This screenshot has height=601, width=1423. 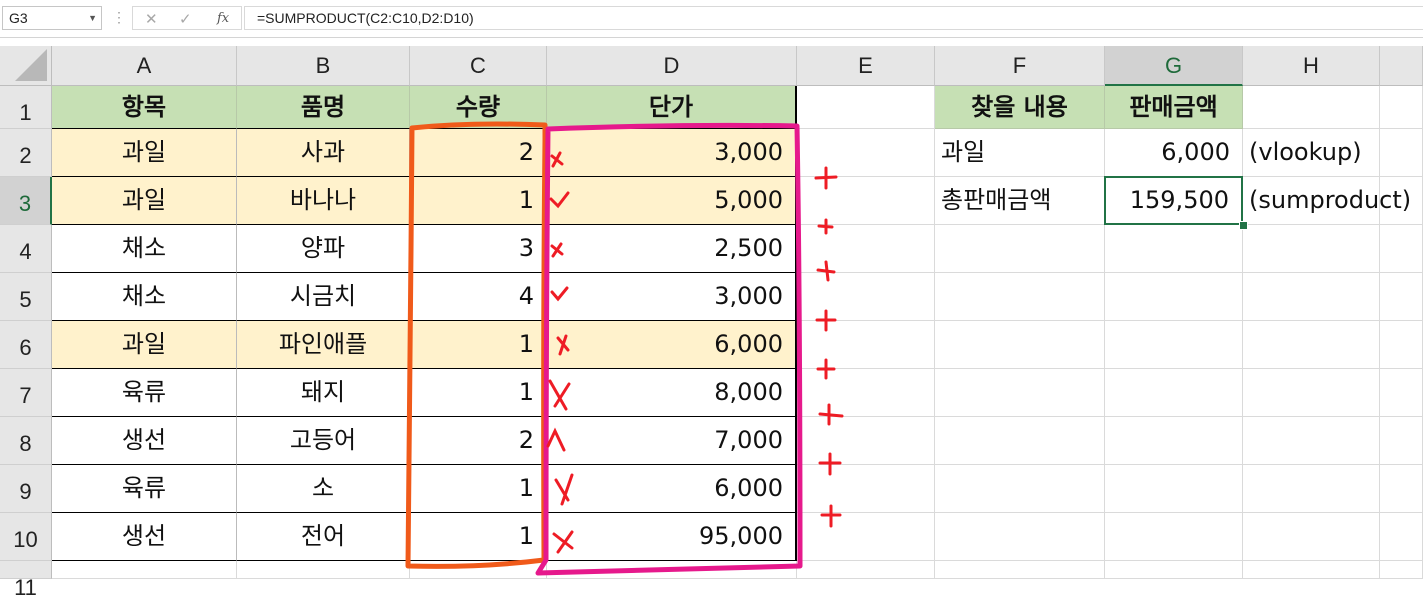 What do you see at coordinates (1020, 201) in the screenshot?
I see `lookup-label-cell: 총판매금액` at bounding box center [1020, 201].